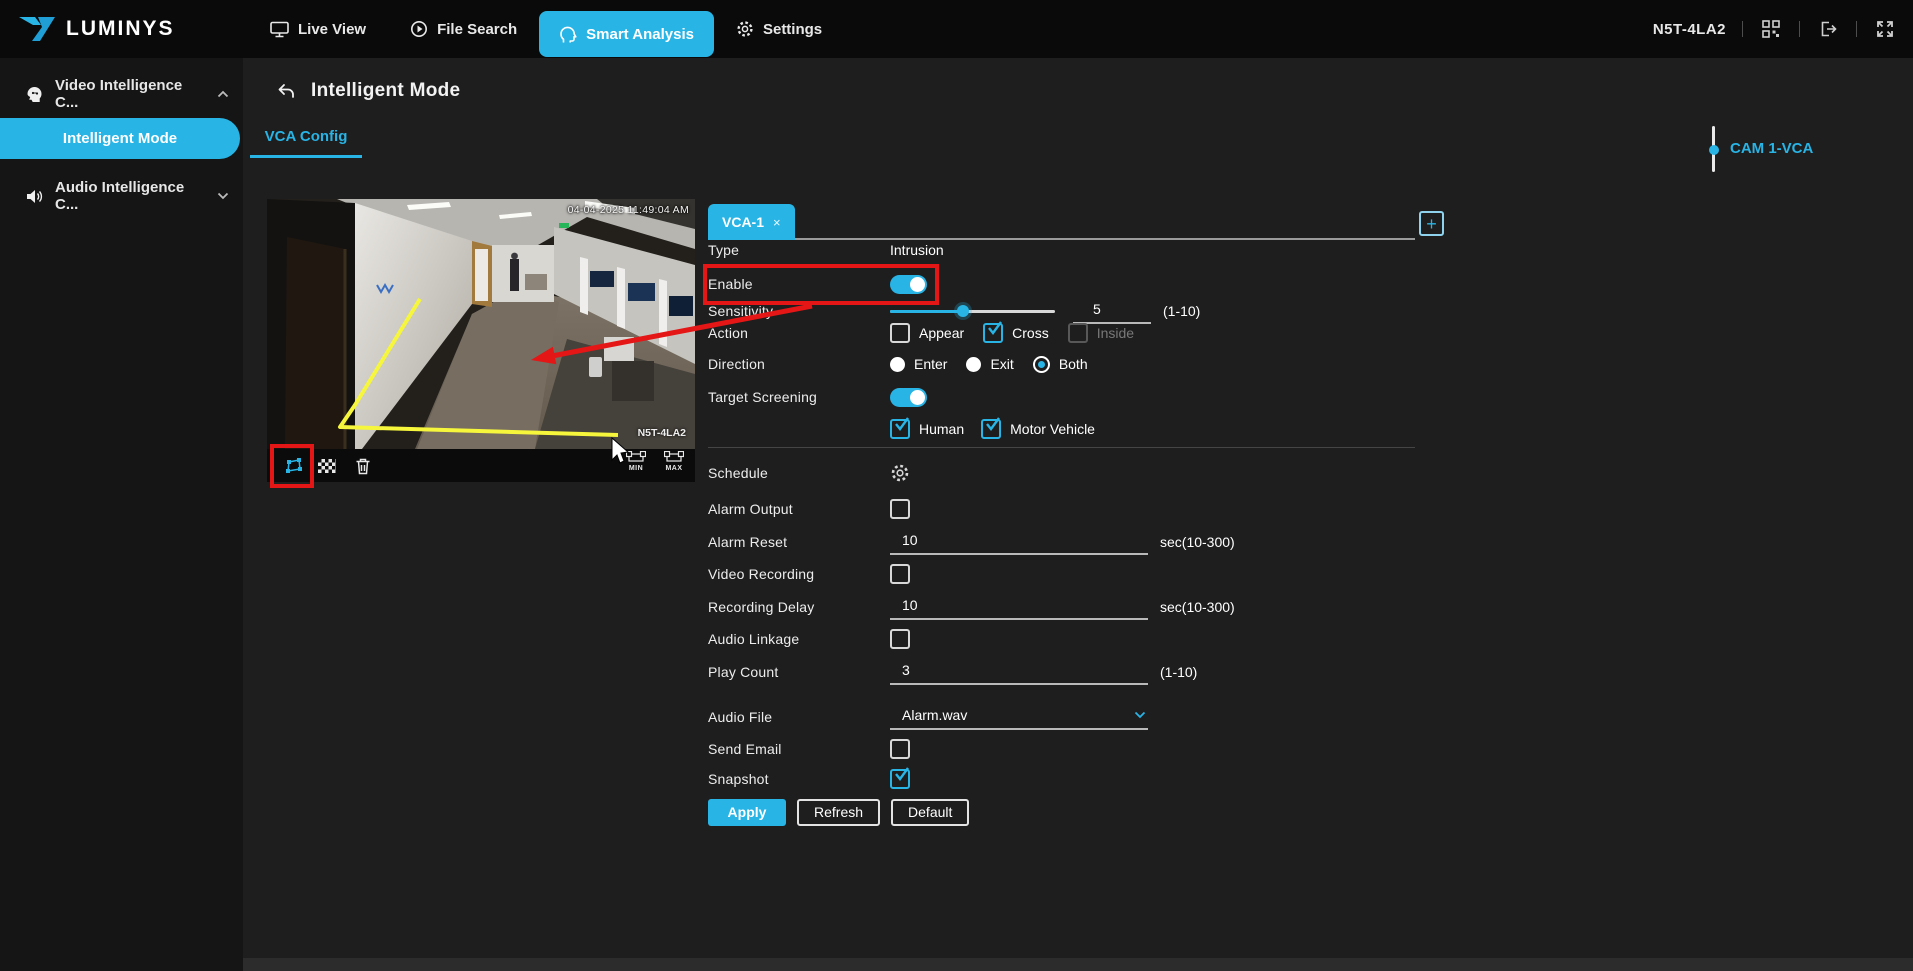  I want to click on exit-radio: Exit, so click(990, 364).